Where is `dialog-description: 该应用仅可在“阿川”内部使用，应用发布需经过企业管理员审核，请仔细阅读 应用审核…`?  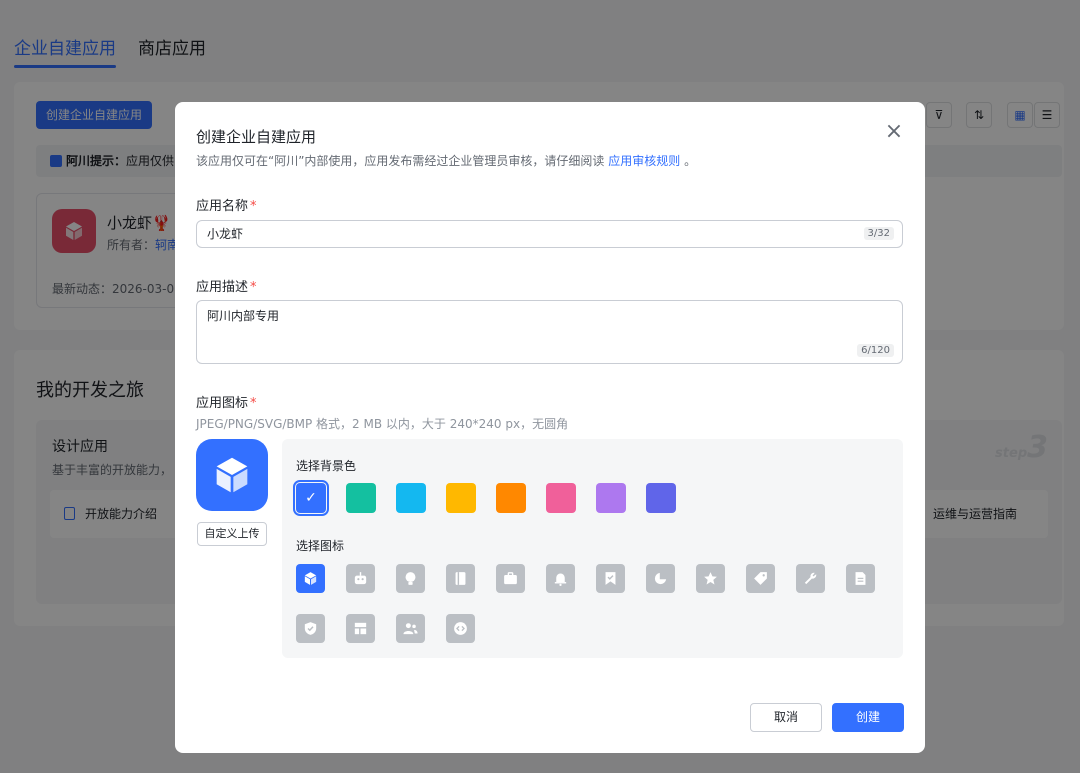 dialog-description: 该应用仅可在“阿川”内部使用，应用发布需经过企业管理员审核，请仔细阅读 应用审核… is located at coordinates (446, 160).